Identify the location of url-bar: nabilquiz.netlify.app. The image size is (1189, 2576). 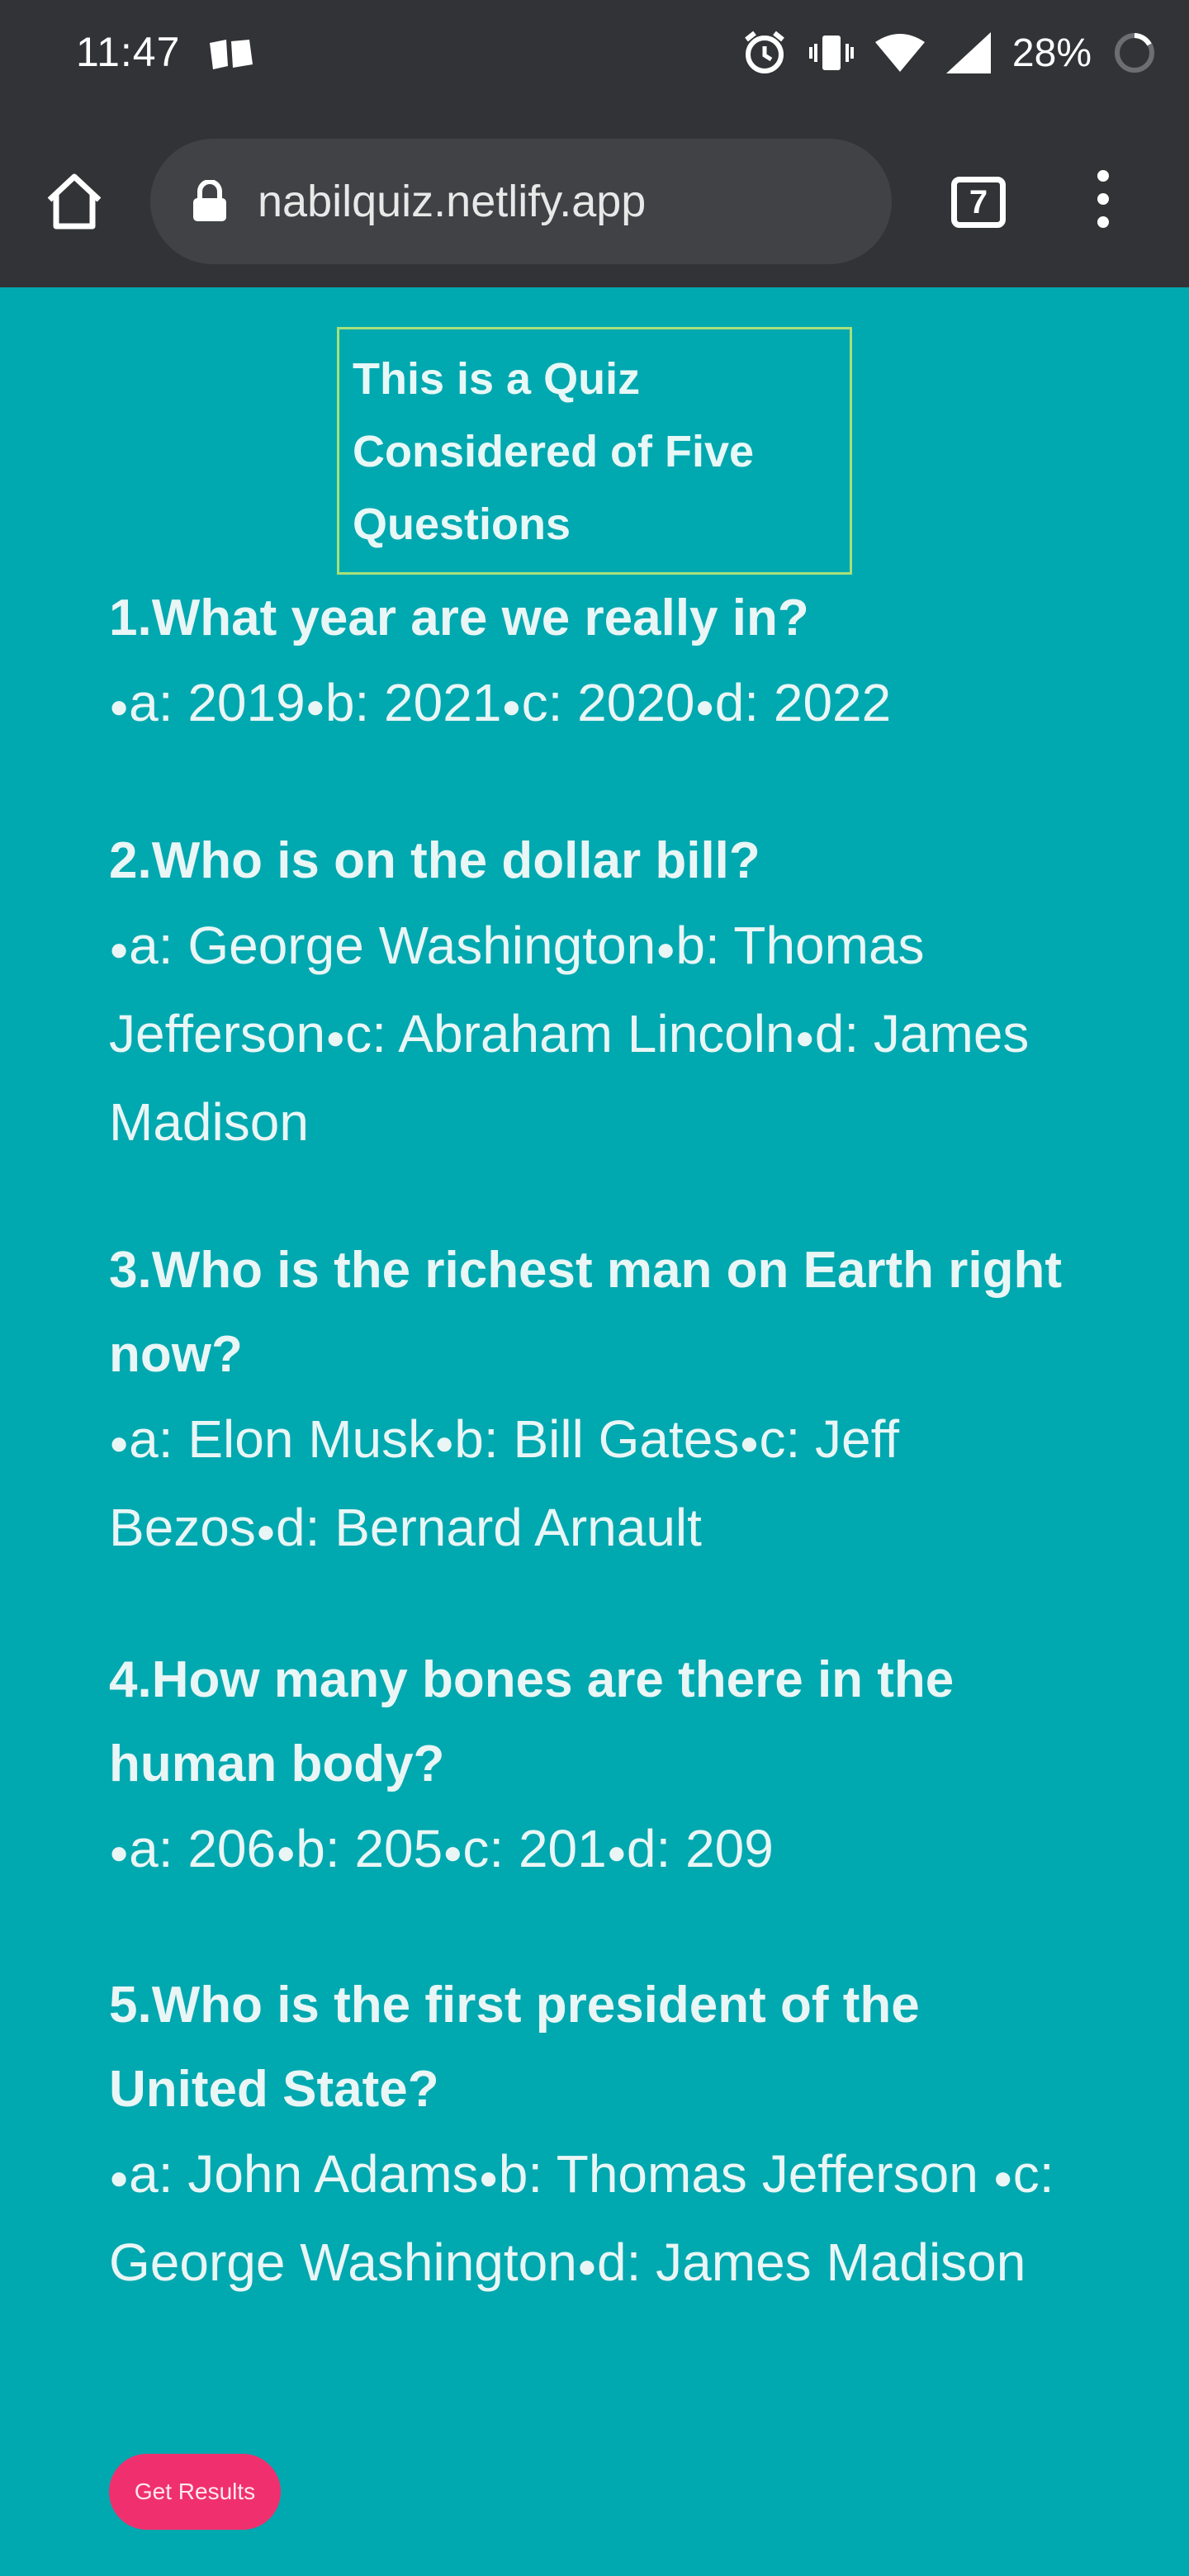
(521, 201).